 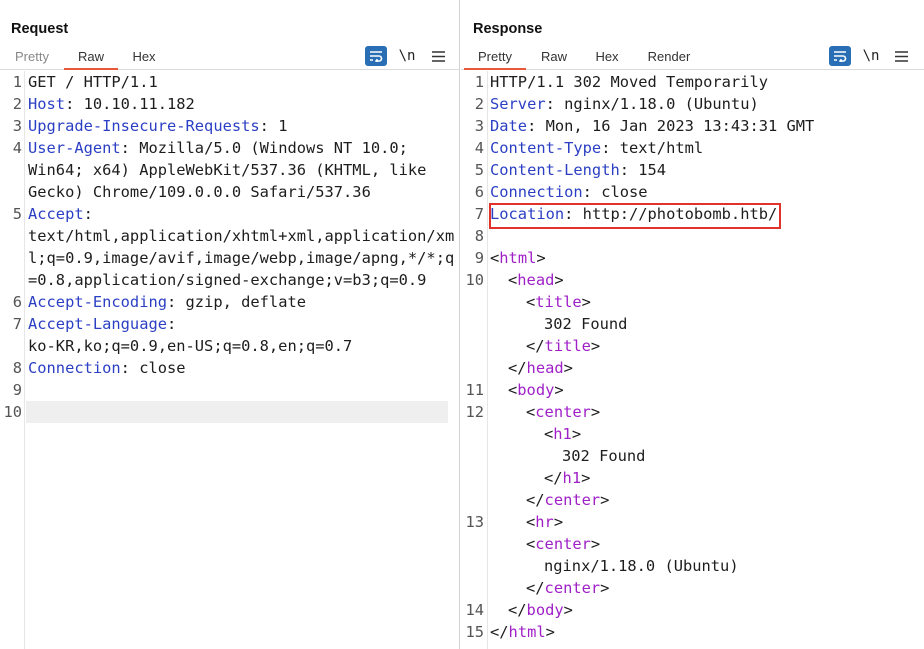 I want to click on request-newline-toggle: \n, so click(x=407, y=56).